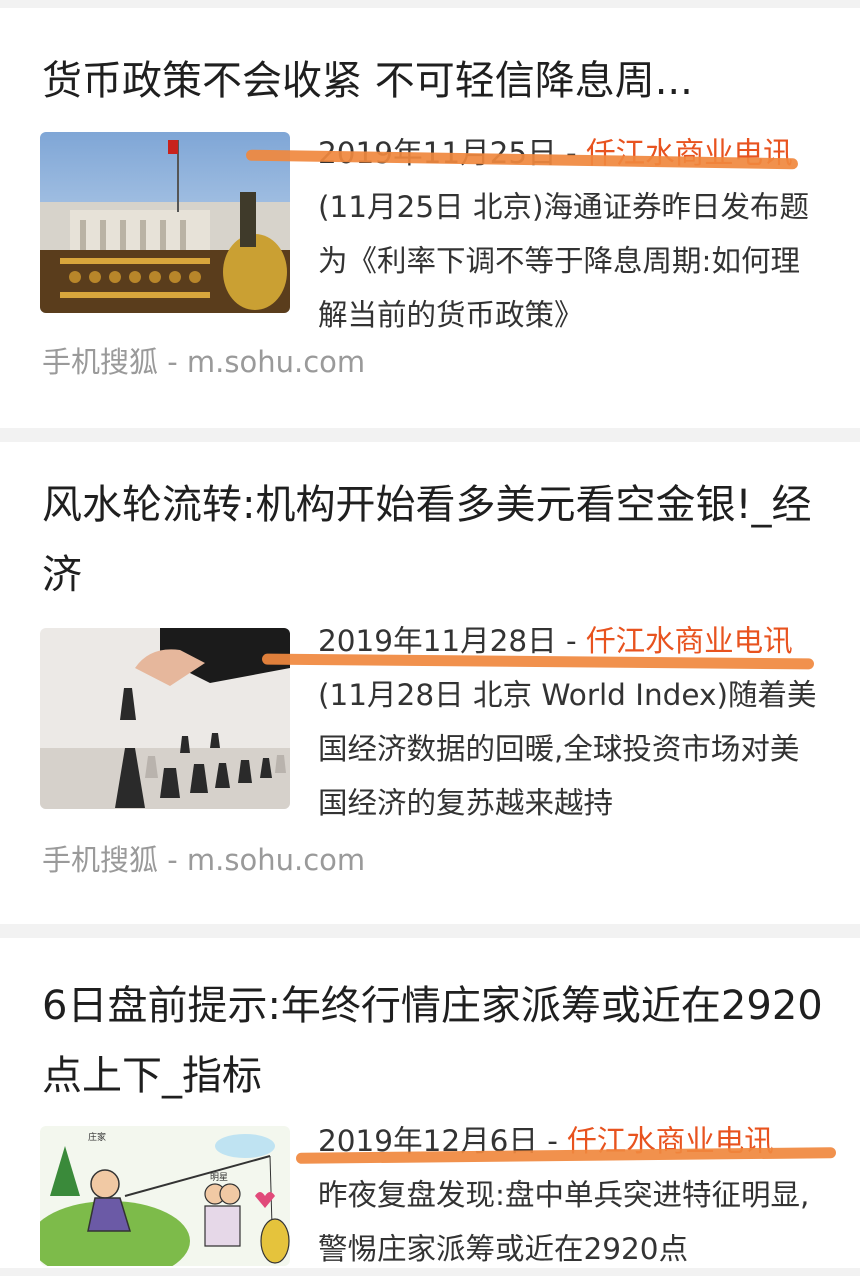 This screenshot has width=860, height=1276. I want to click on thumbnail-image: 庄家 明星, so click(165, 1196).